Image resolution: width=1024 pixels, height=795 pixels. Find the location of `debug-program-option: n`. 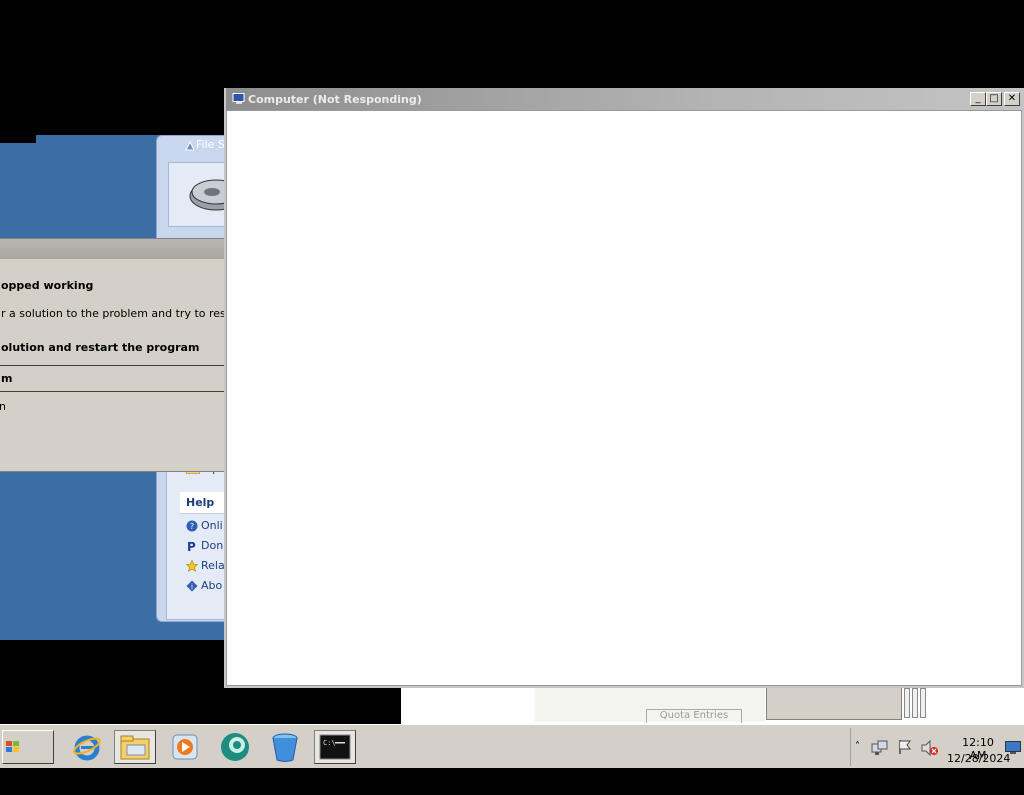

debug-program-option: n is located at coordinates (2, 407).